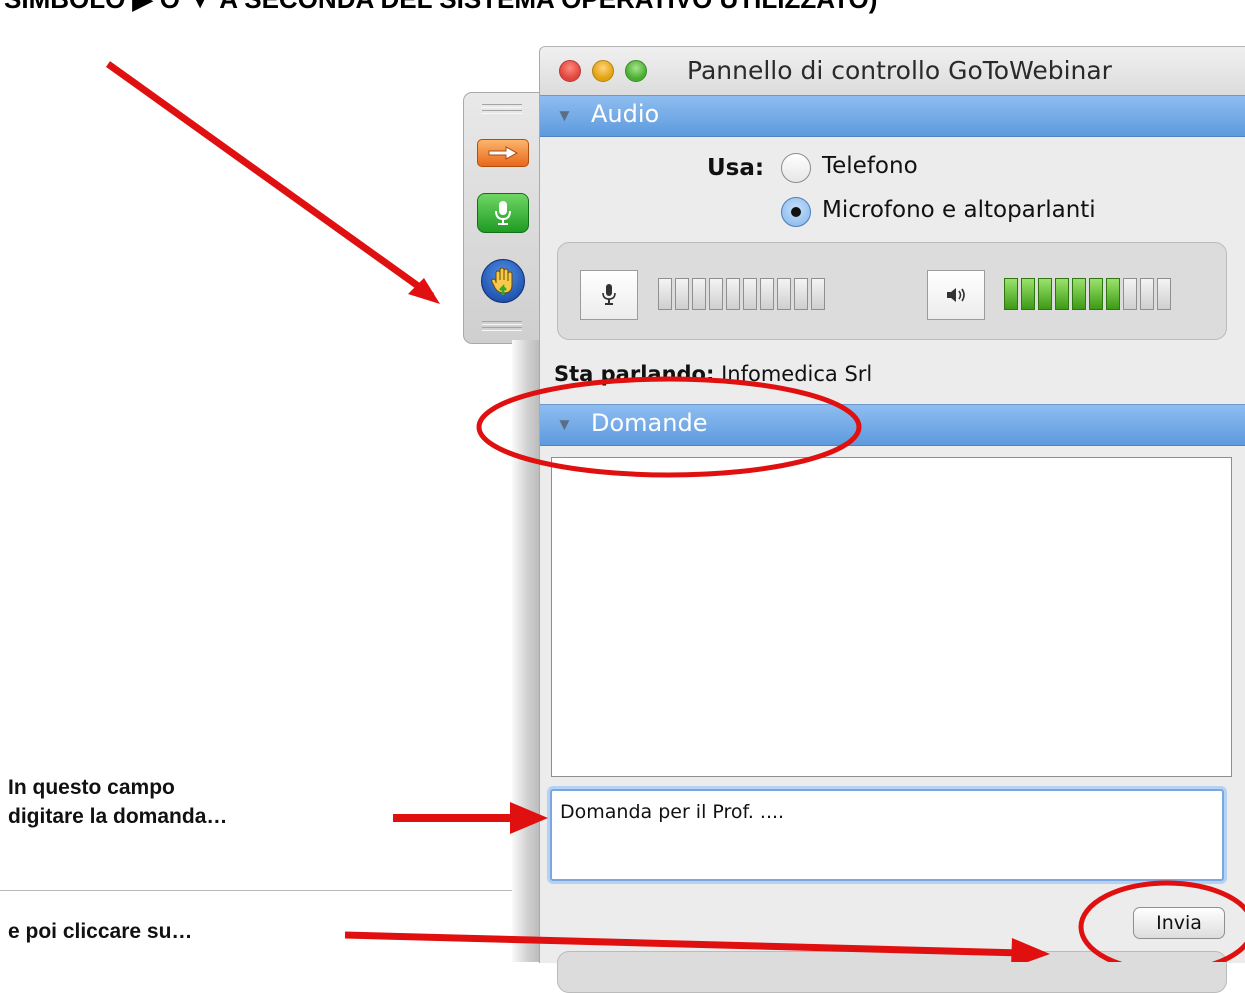 The image size is (1245, 993). What do you see at coordinates (649, 423) in the screenshot?
I see `questions-section-label: Domande` at bounding box center [649, 423].